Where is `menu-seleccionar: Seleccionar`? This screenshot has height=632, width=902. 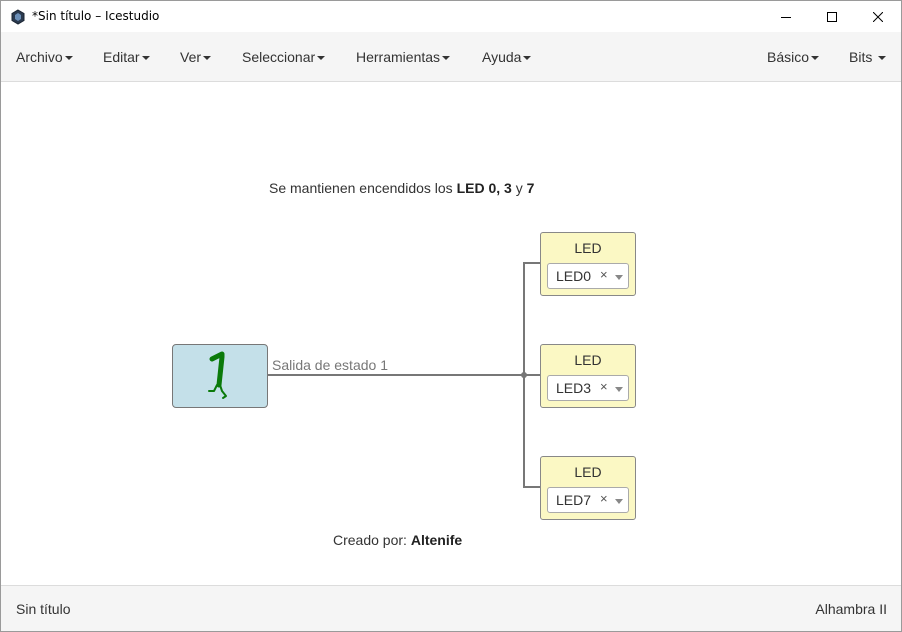 menu-seleccionar: Seleccionar is located at coordinates (284, 57).